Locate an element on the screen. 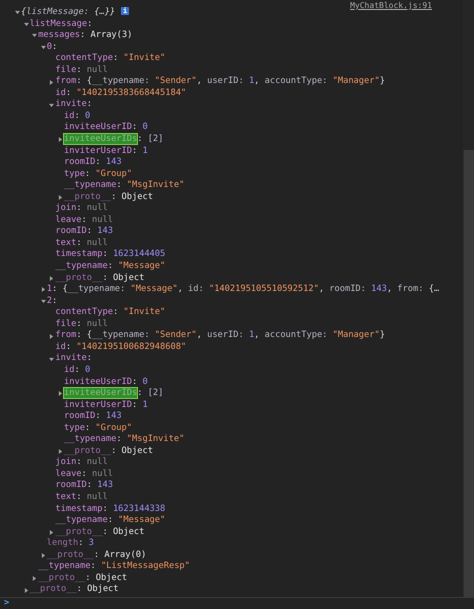  property-line: id: "1402195383668445184" is located at coordinates (120, 93).